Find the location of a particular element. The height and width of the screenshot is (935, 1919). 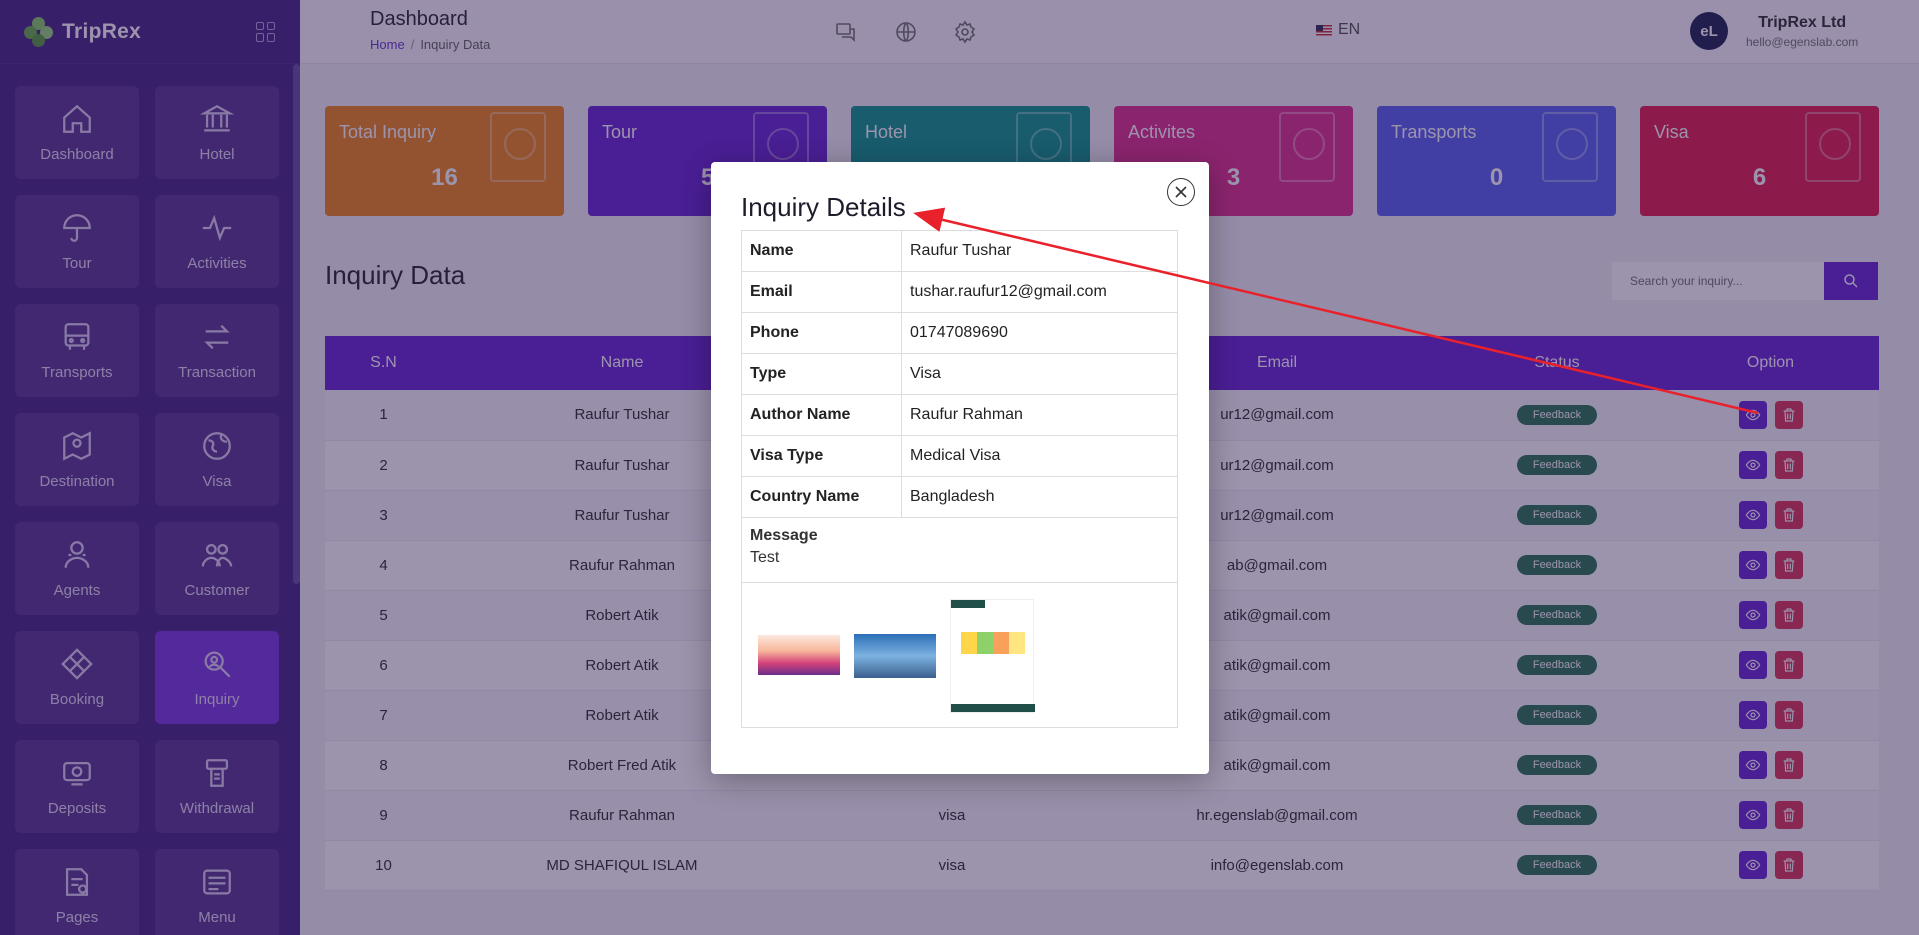

message-block: Message Test is located at coordinates (959, 550).